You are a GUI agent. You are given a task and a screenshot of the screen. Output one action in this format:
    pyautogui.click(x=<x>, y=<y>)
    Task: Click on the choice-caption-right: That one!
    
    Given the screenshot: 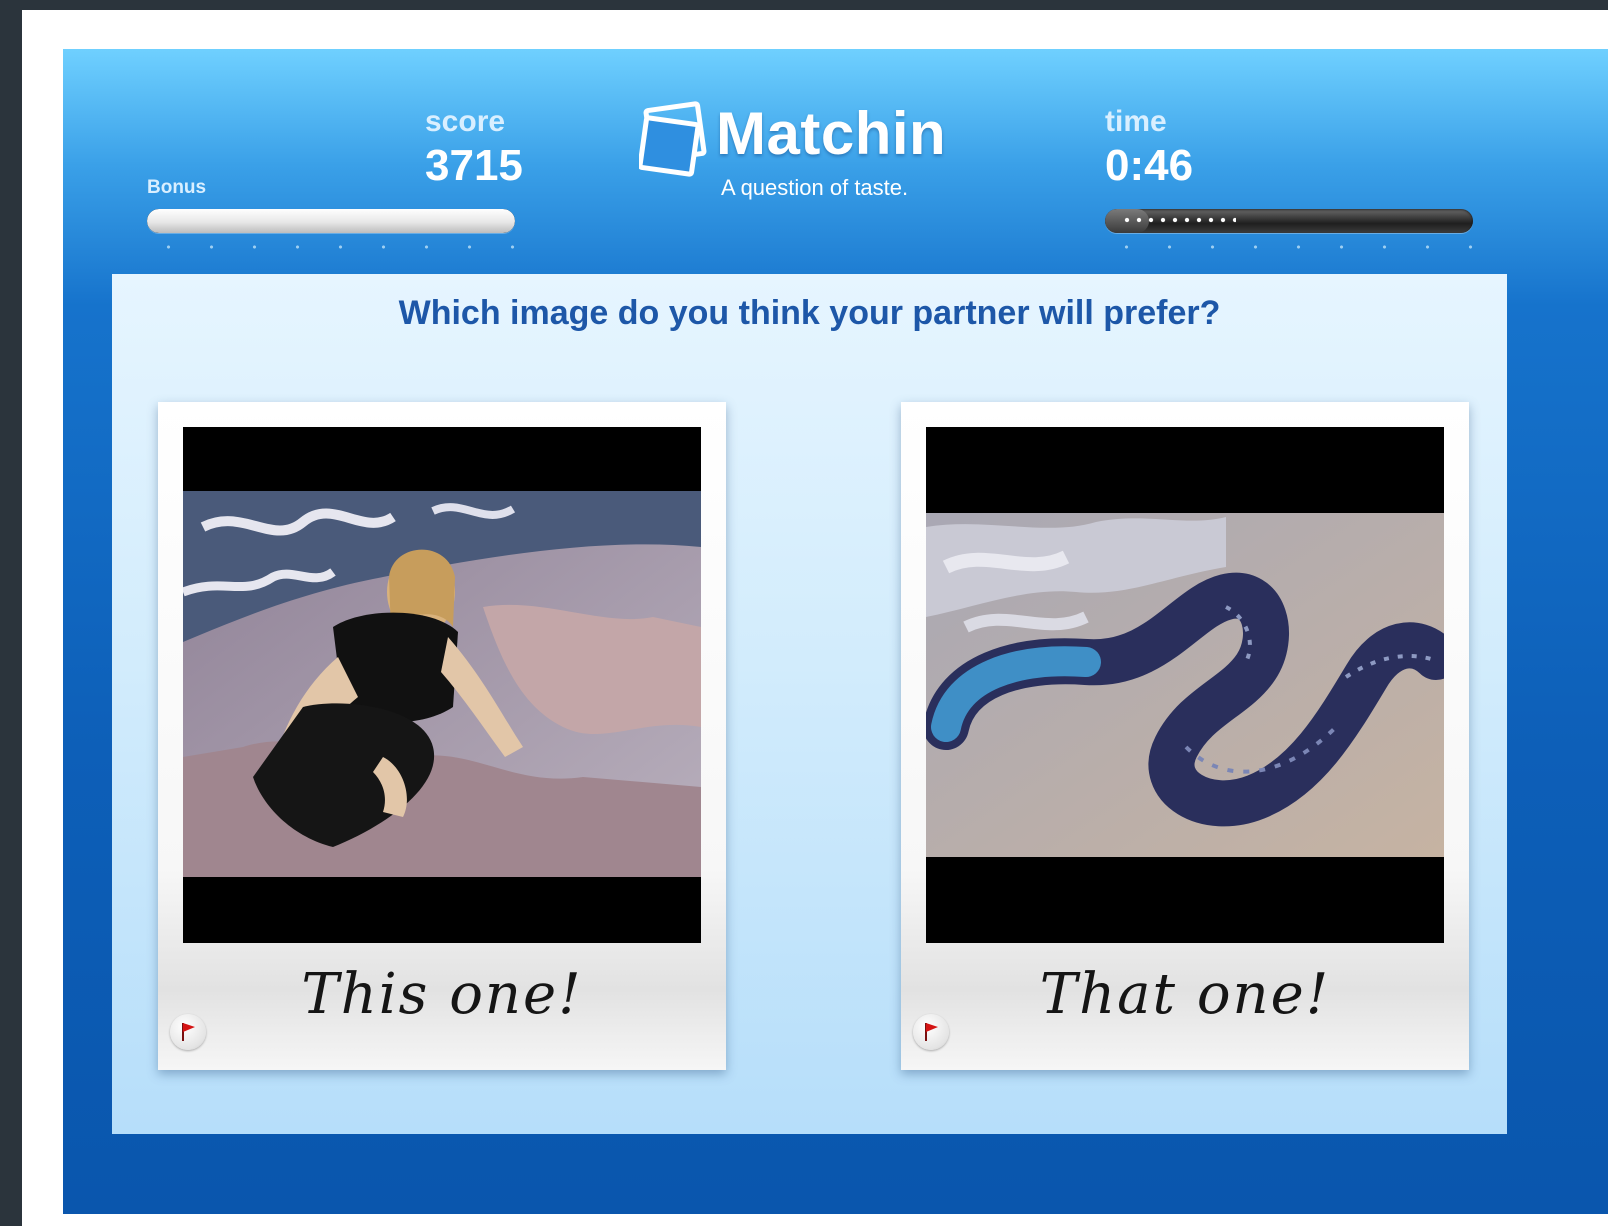 What is the action you would take?
    pyautogui.click(x=1185, y=994)
    